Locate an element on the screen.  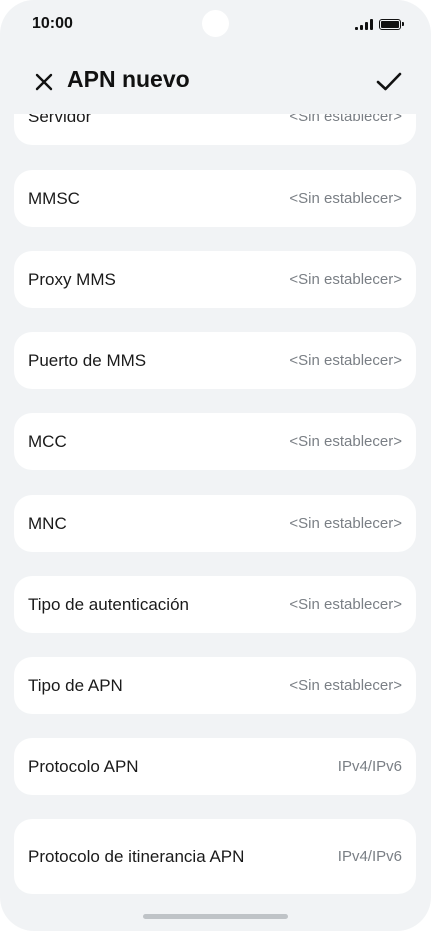
apn-row-mnc: MNC <Sin establecer> is located at coordinates (215, 523).